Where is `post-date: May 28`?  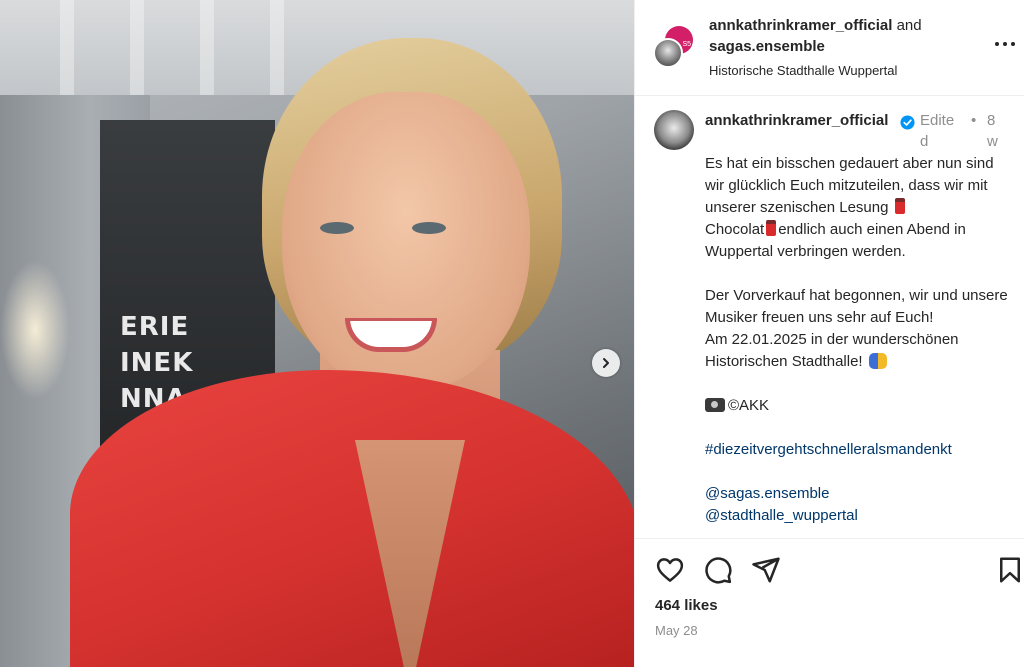 post-date: May 28 is located at coordinates (676, 630).